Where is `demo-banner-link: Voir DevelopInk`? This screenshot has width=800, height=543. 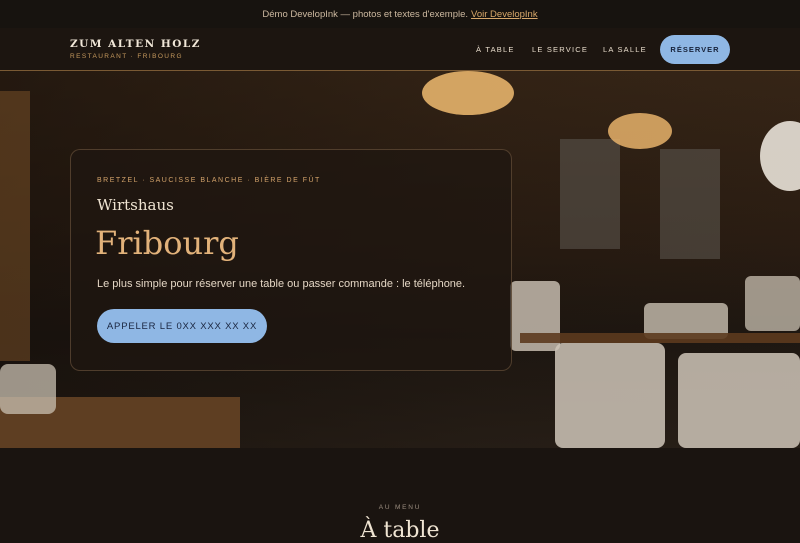 demo-banner-link: Voir DevelopInk is located at coordinates (504, 14).